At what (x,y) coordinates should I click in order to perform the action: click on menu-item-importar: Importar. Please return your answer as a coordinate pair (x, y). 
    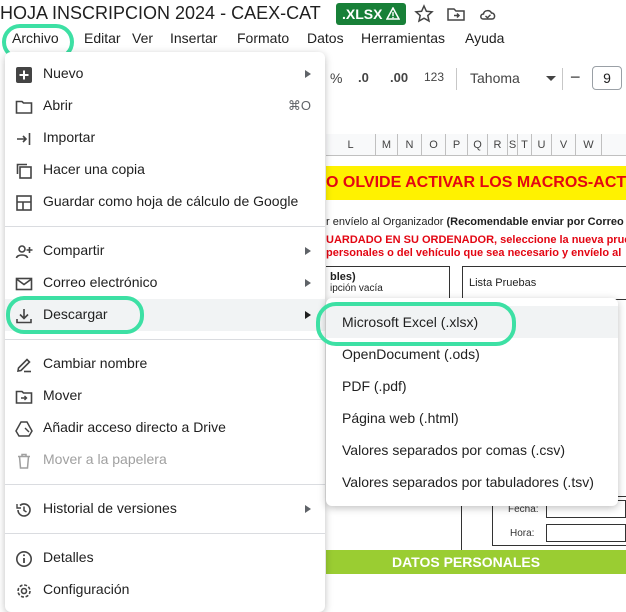
    Looking at the image, I should click on (165, 138).